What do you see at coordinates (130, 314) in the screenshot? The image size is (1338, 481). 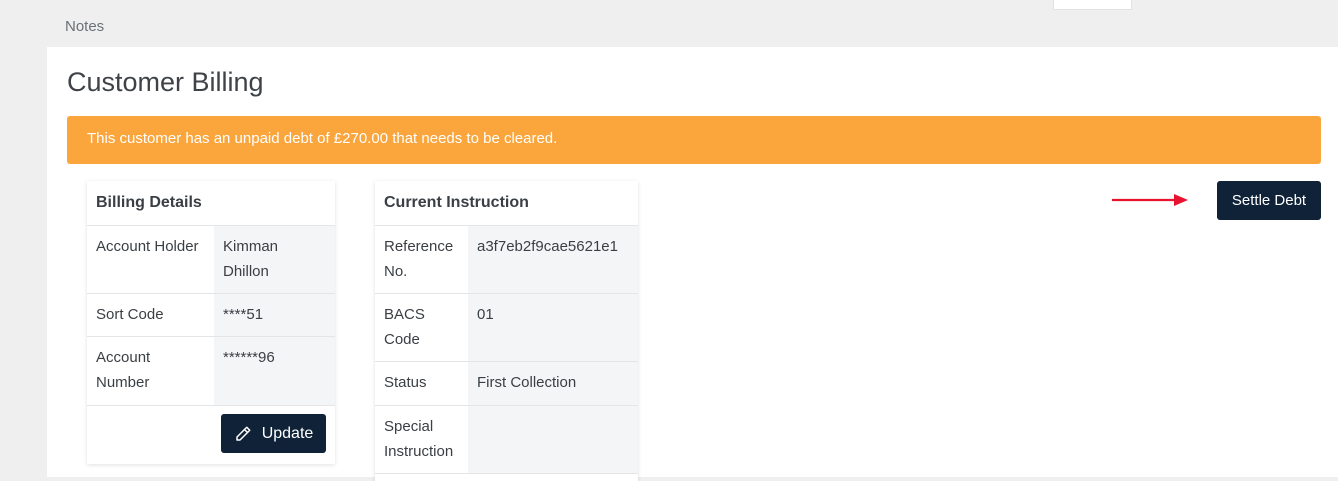 I see `billing-label: Sort Code` at bounding box center [130, 314].